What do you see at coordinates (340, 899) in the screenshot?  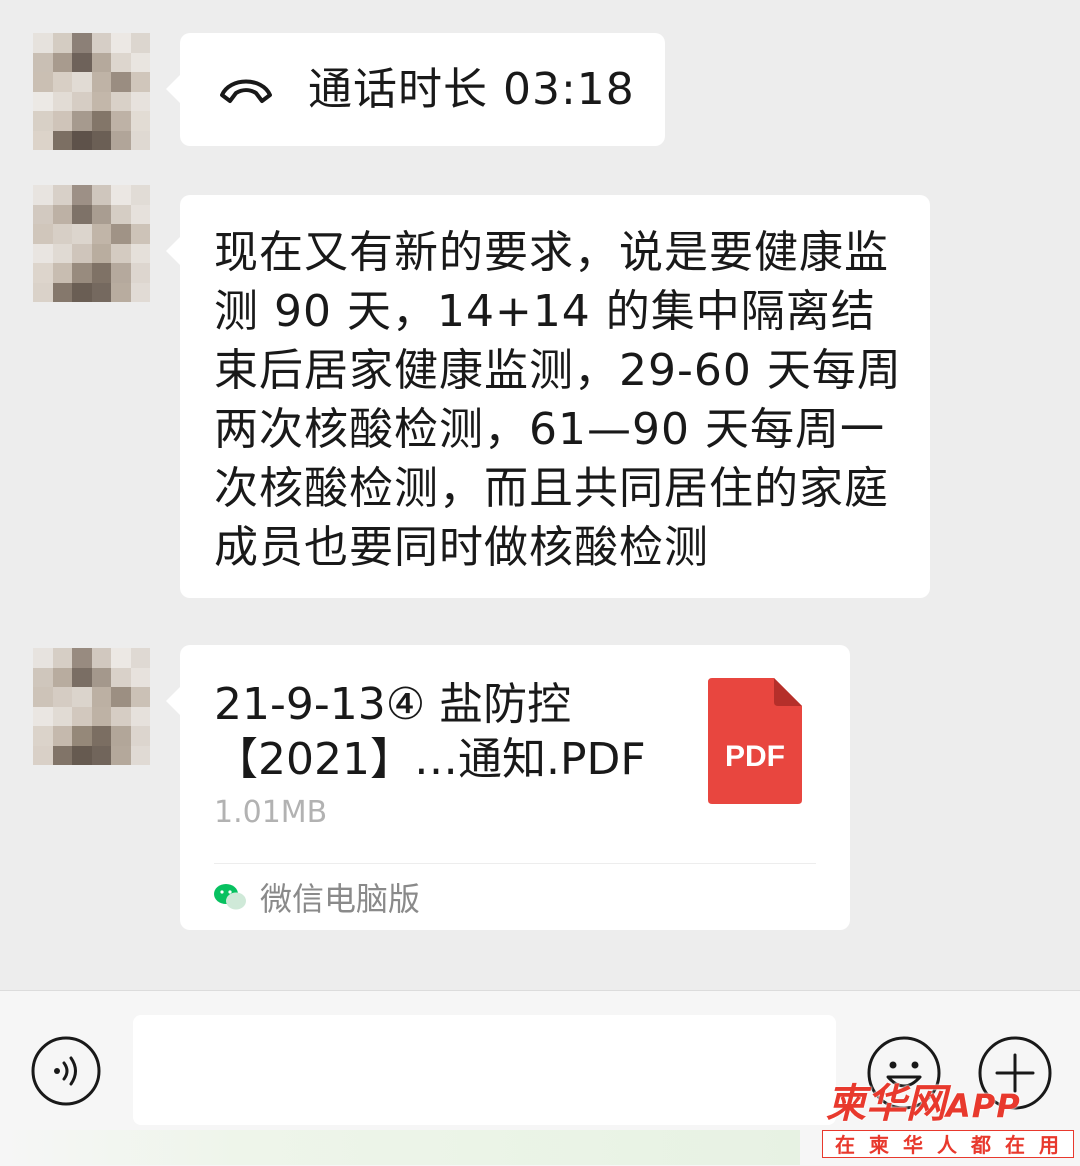 I see `file-source-text: 微信电脑版` at bounding box center [340, 899].